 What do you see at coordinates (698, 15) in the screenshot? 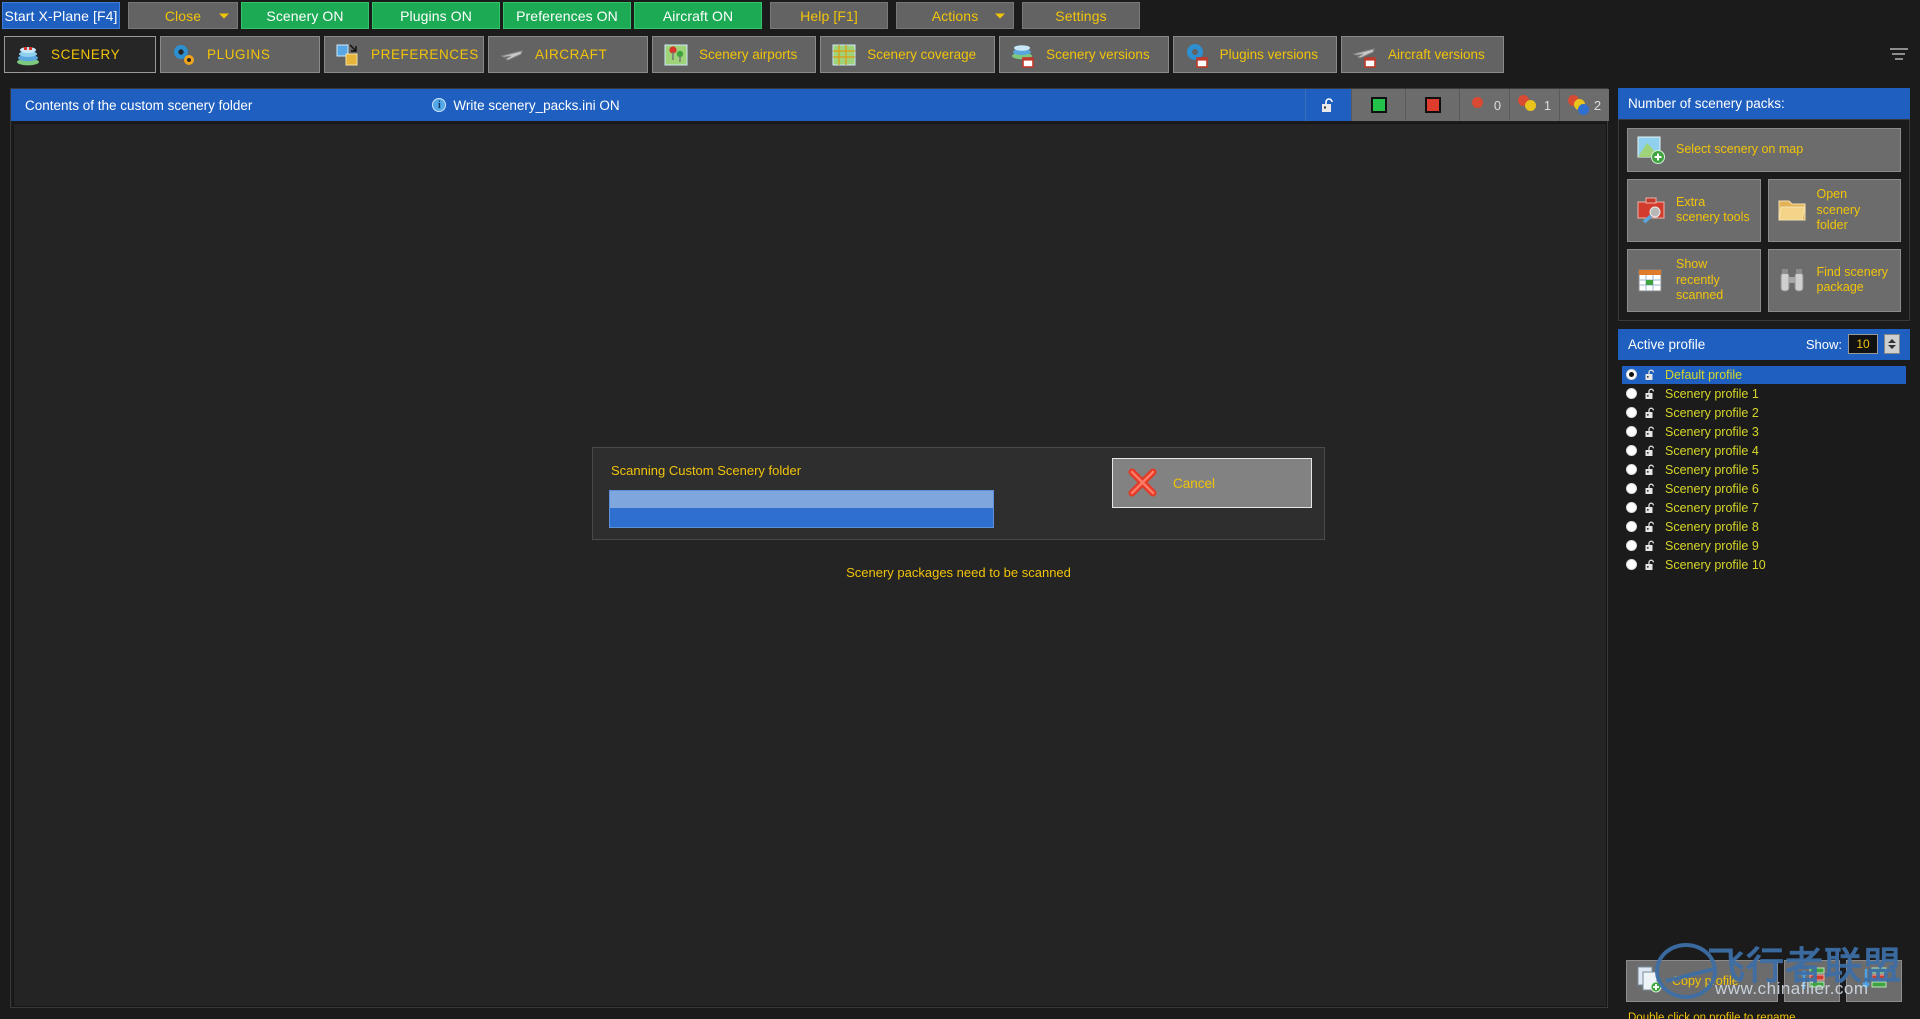
I see `aircraft-toggle-button: Aircraft ON` at bounding box center [698, 15].